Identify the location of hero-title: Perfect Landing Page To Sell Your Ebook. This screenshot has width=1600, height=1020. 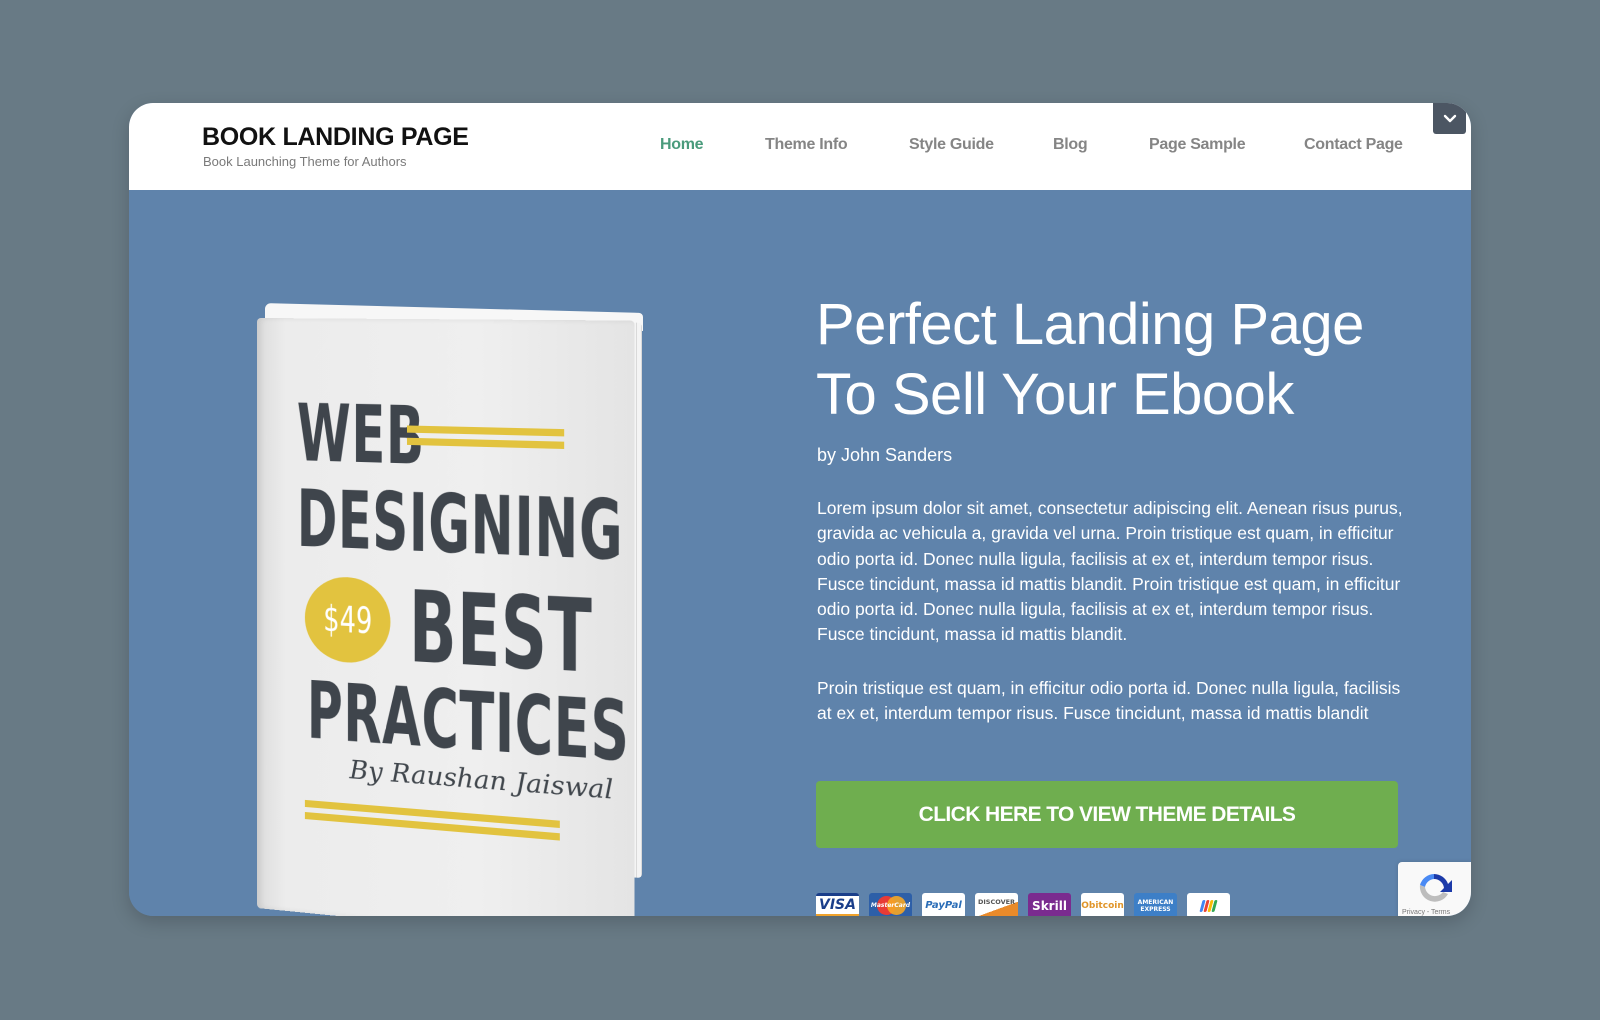
(1090, 360).